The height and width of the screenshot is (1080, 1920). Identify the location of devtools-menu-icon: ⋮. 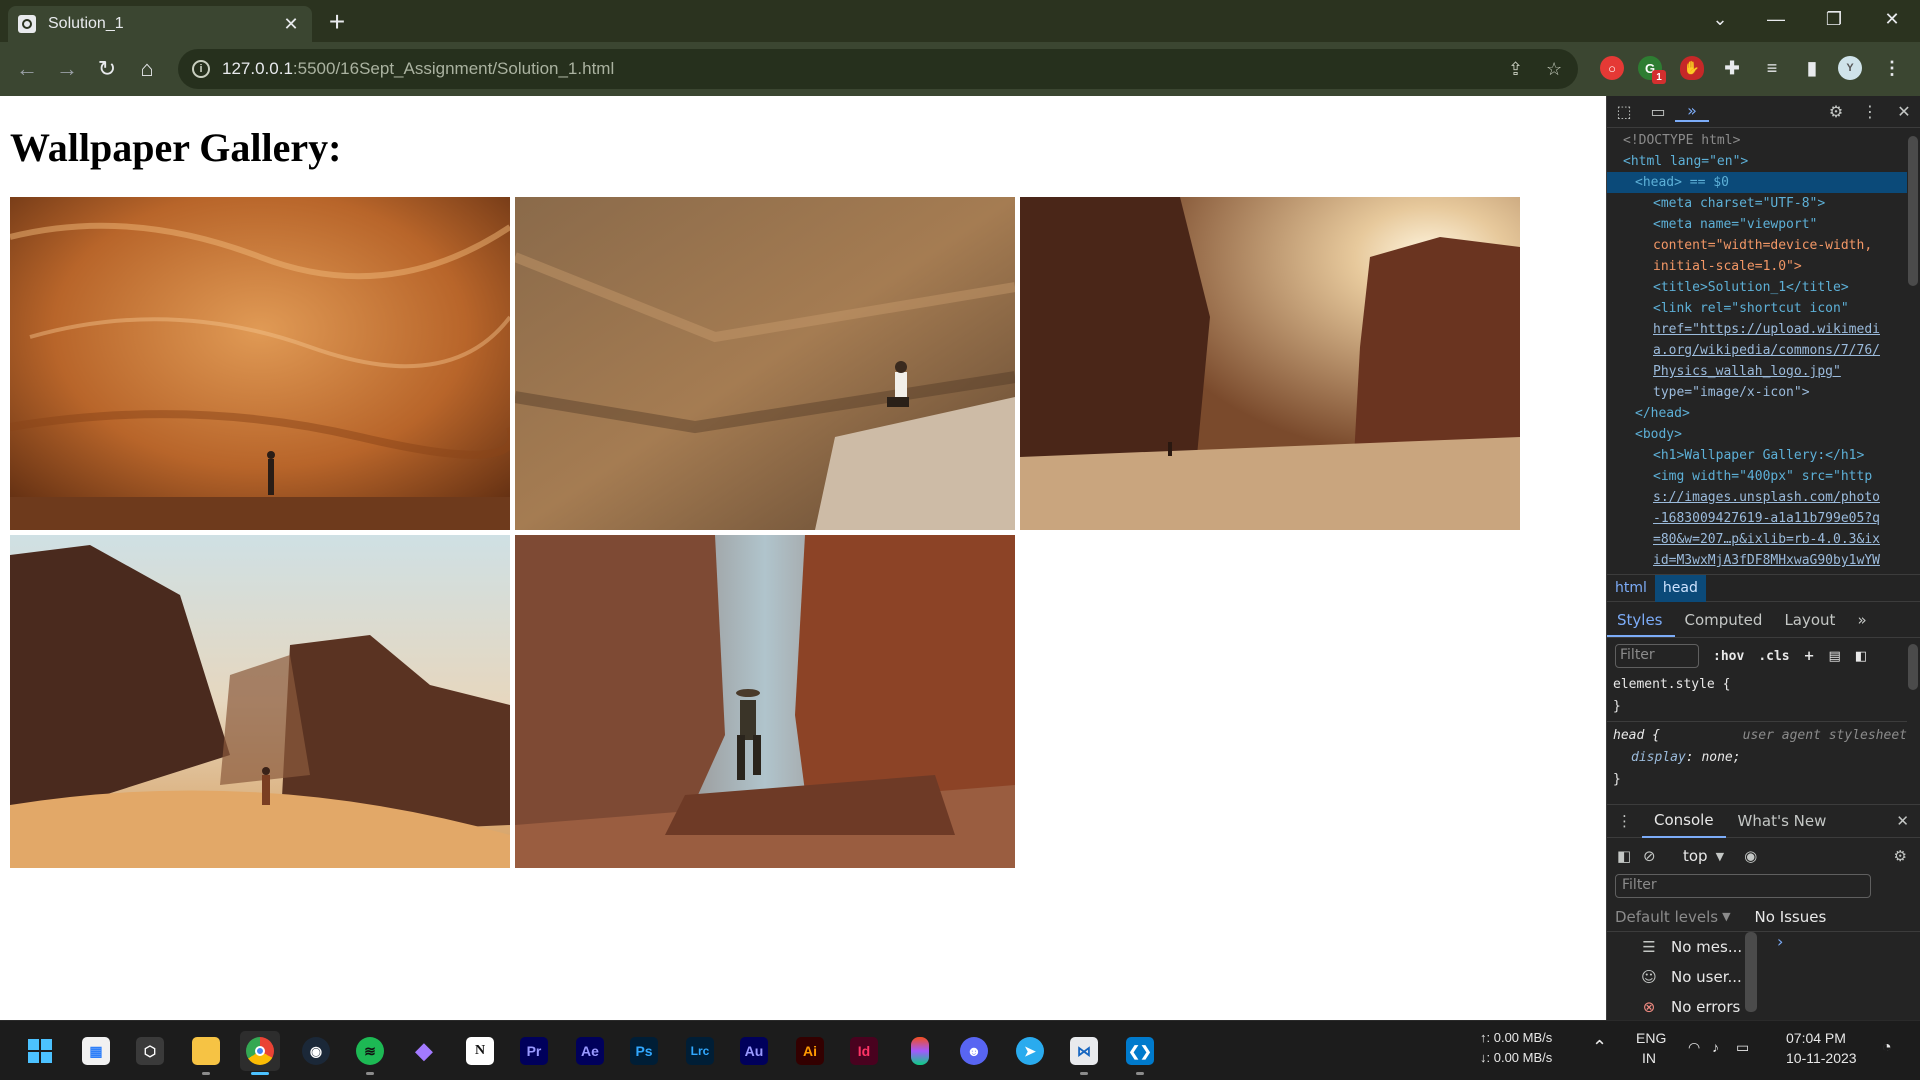
(1870, 111).